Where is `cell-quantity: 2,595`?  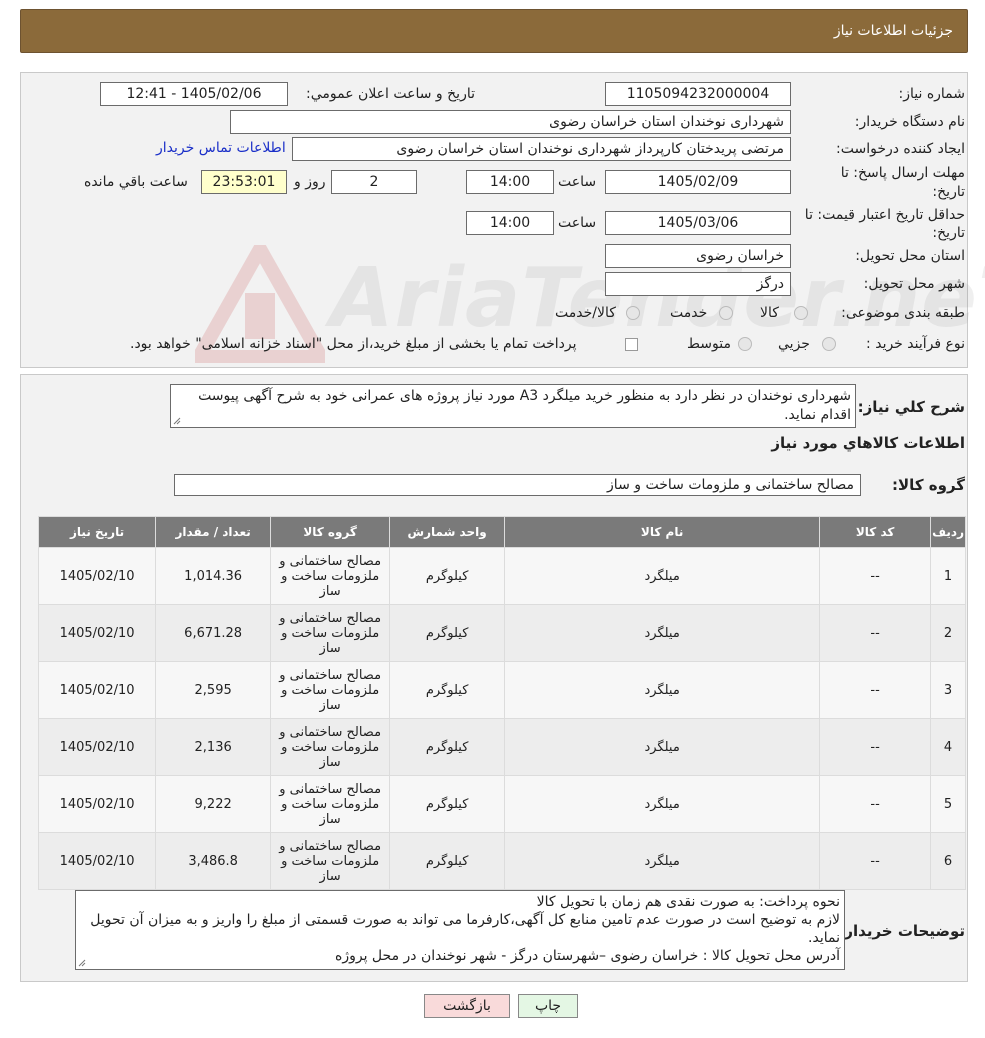 cell-quantity: 2,595 is located at coordinates (213, 690).